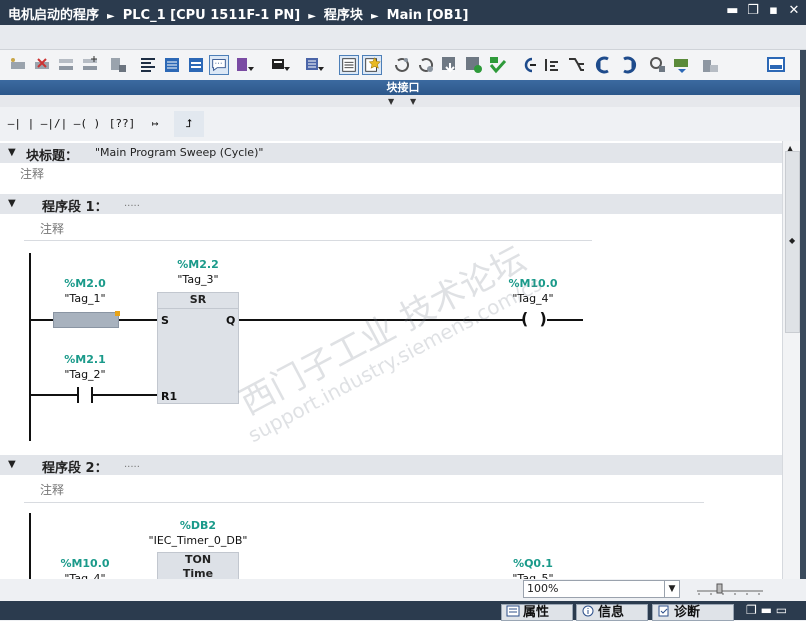  Describe the element at coordinates (30, 547) in the screenshot. I see `power-rail` at that location.